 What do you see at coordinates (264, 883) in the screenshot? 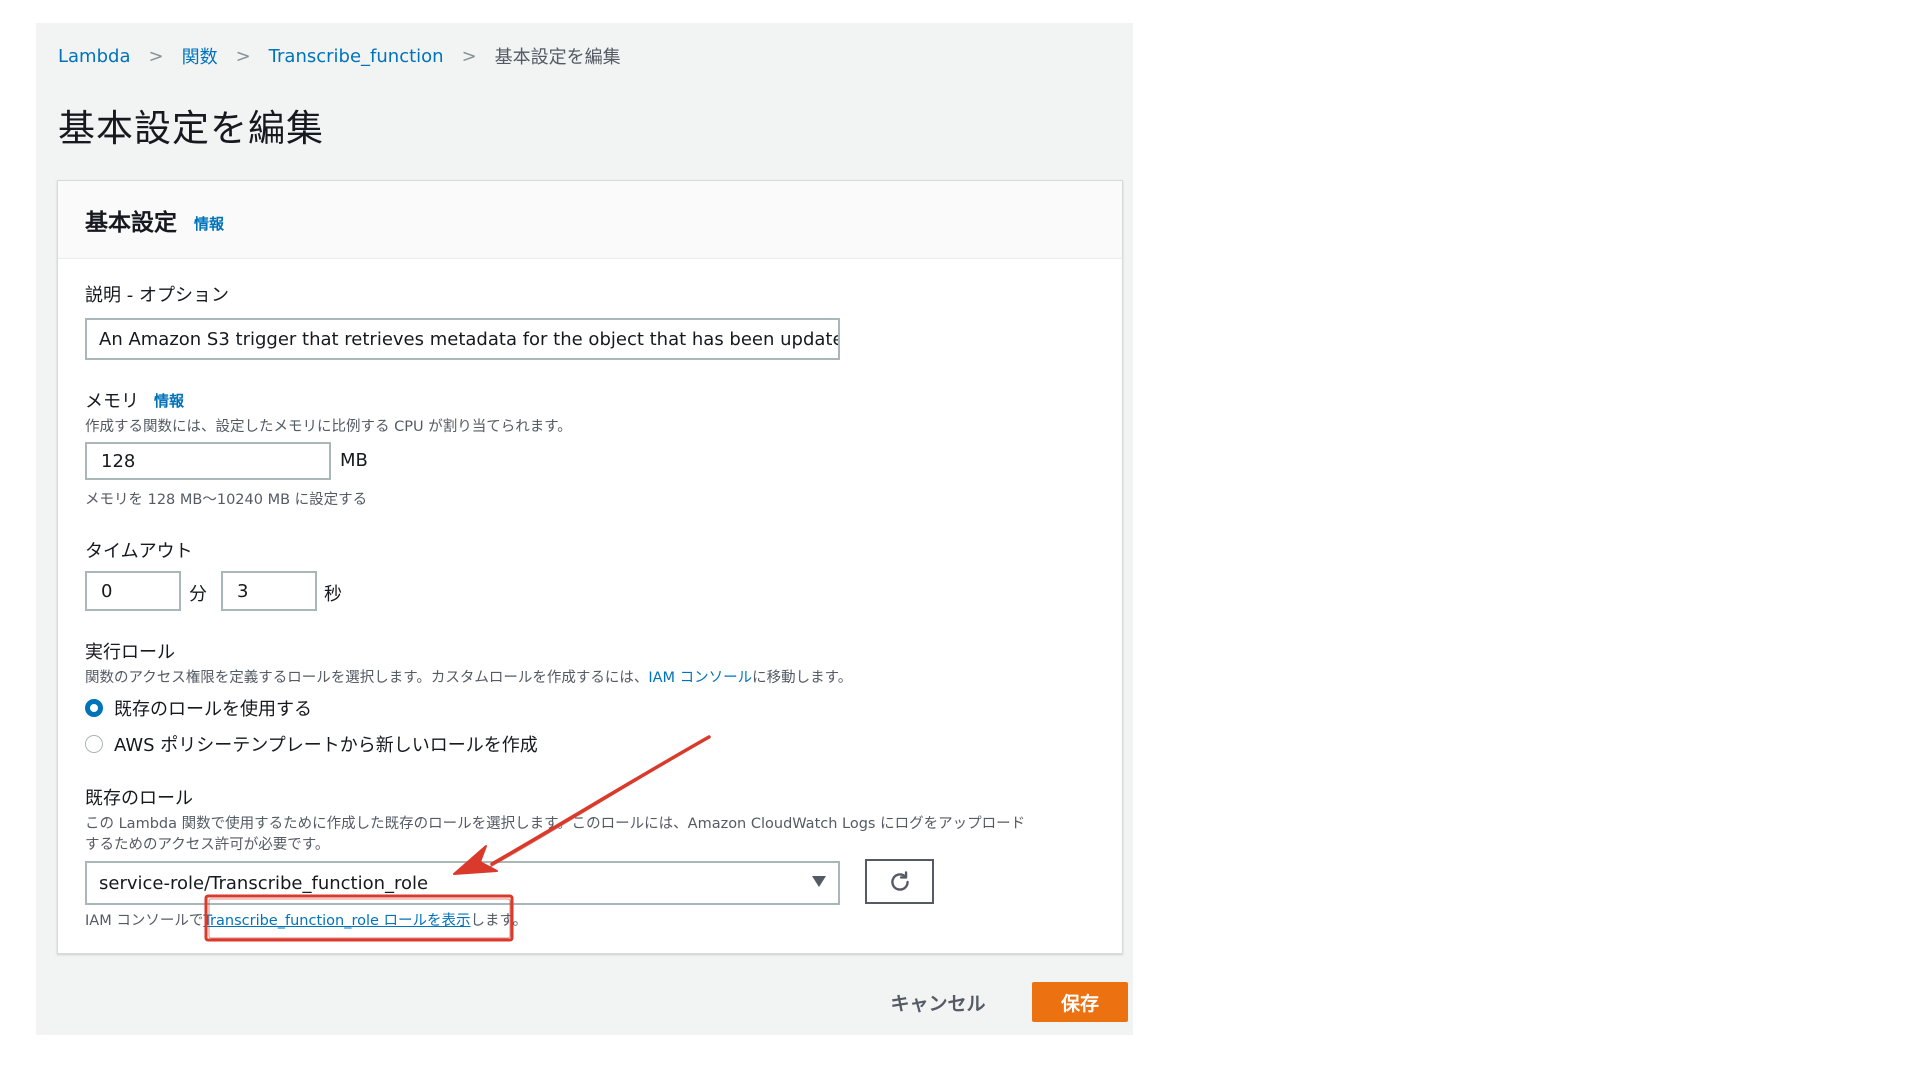
I see `existing-role-select-value: service-role/Transcribe_function_role` at bounding box center [264, 883].